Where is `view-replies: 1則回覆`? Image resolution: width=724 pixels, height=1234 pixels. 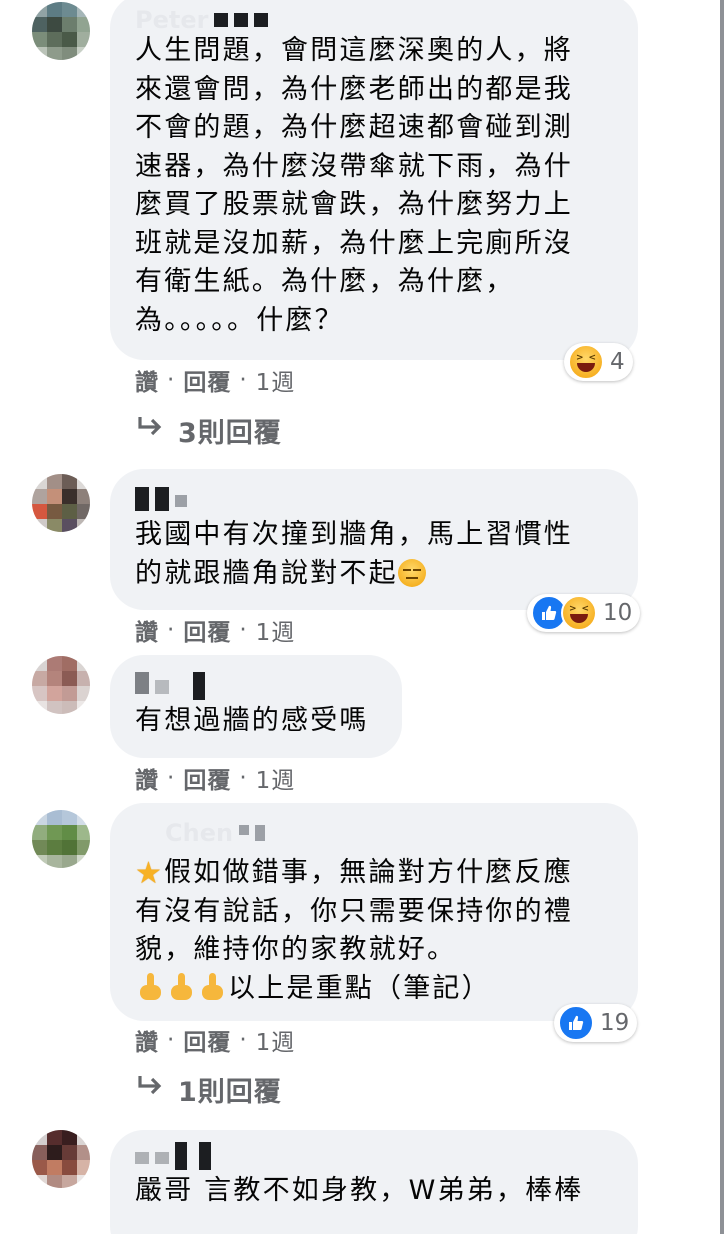 view-replies: 1則回覆 is located at coordinates (209, 1090).